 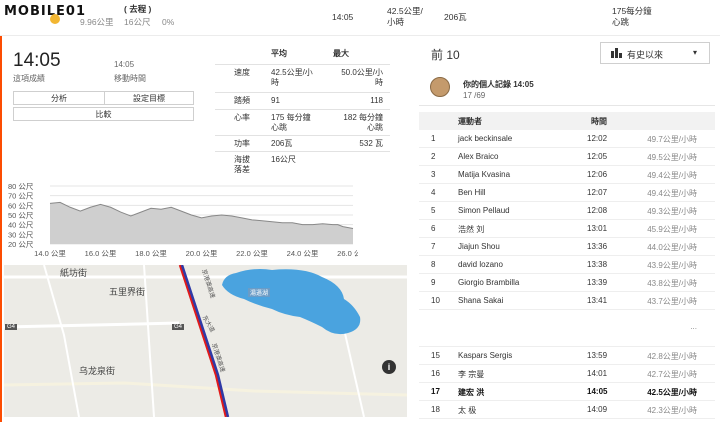 I want to click on leaderboard-row: 16 李 宗曼 14:01 42.7公里/小時, so click(x=567, y=374).